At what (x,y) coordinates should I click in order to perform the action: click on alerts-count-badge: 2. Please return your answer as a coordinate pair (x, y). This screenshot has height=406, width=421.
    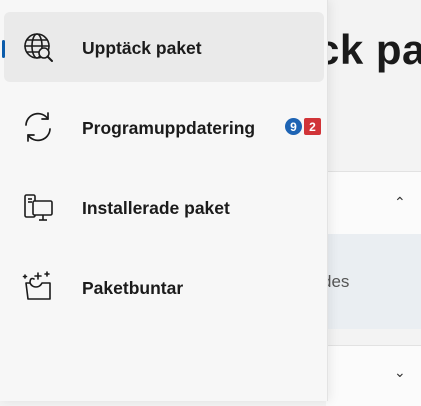
    Looking at the image, I should click on (312, 126).